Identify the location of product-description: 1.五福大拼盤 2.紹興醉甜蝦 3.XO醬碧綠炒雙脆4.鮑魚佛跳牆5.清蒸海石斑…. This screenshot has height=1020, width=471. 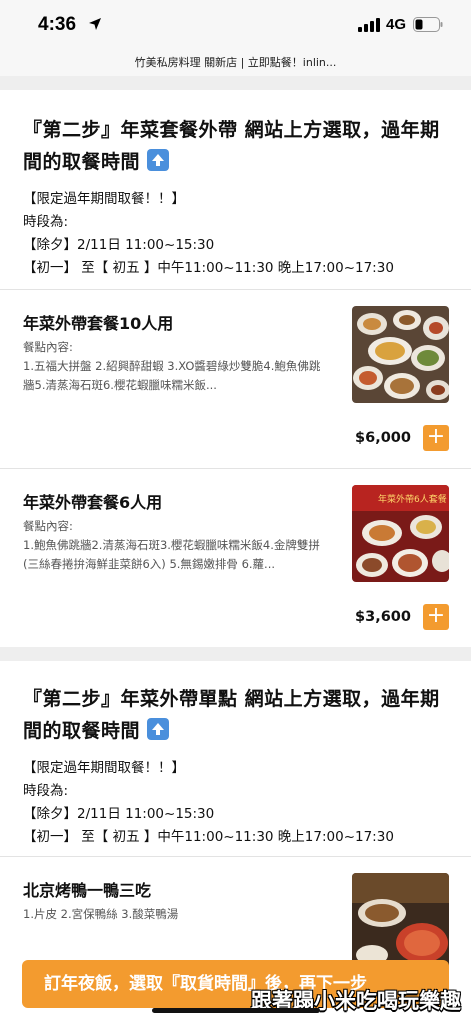
(172, 375).